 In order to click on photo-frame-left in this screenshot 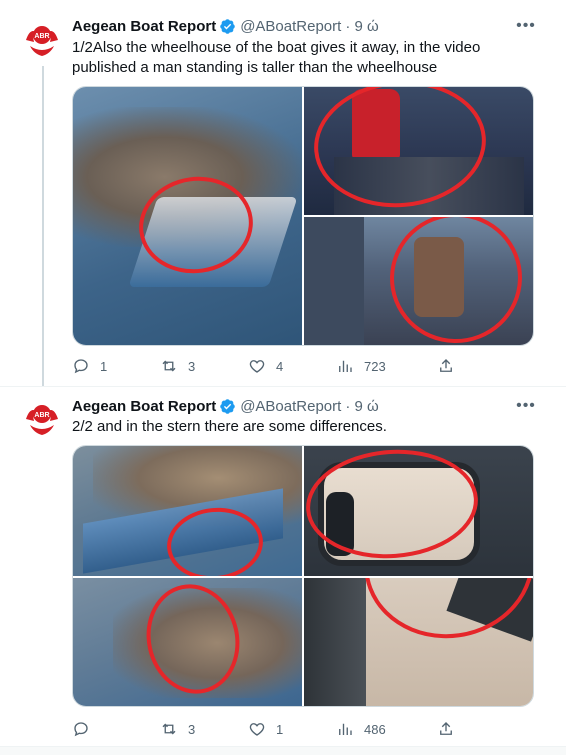, I will do `click(335, 642)`.